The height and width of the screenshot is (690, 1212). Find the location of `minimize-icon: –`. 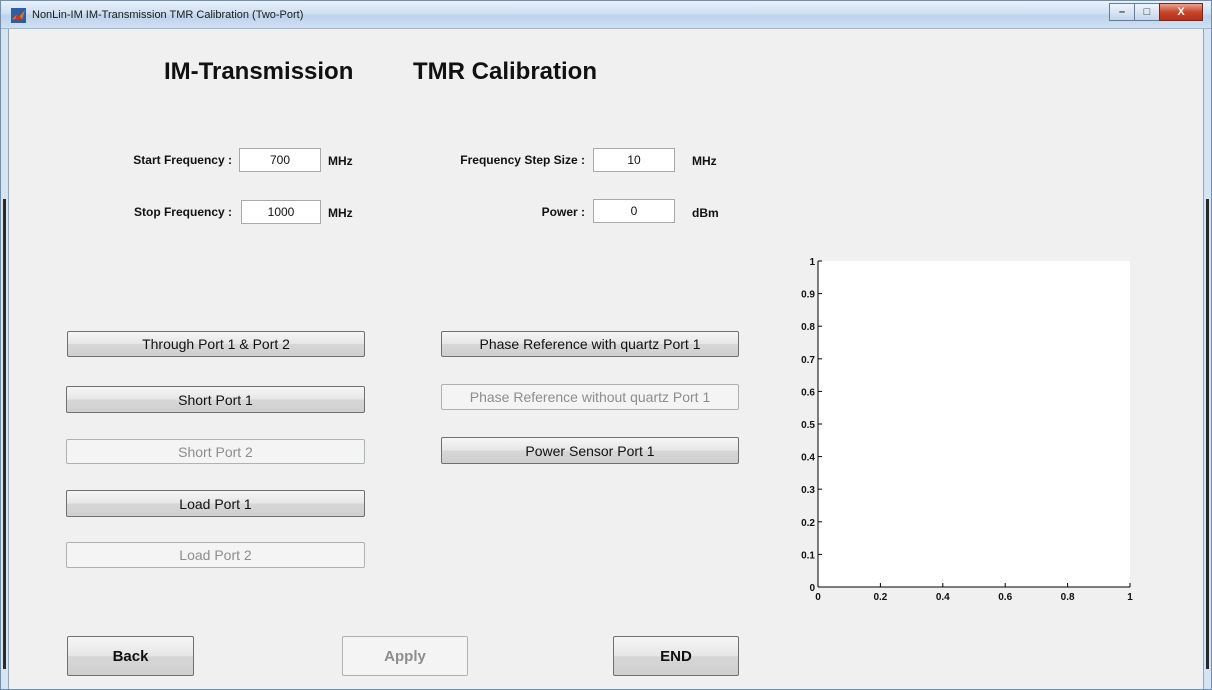

minimize-icon: – is located at coordinates (1122, 12).